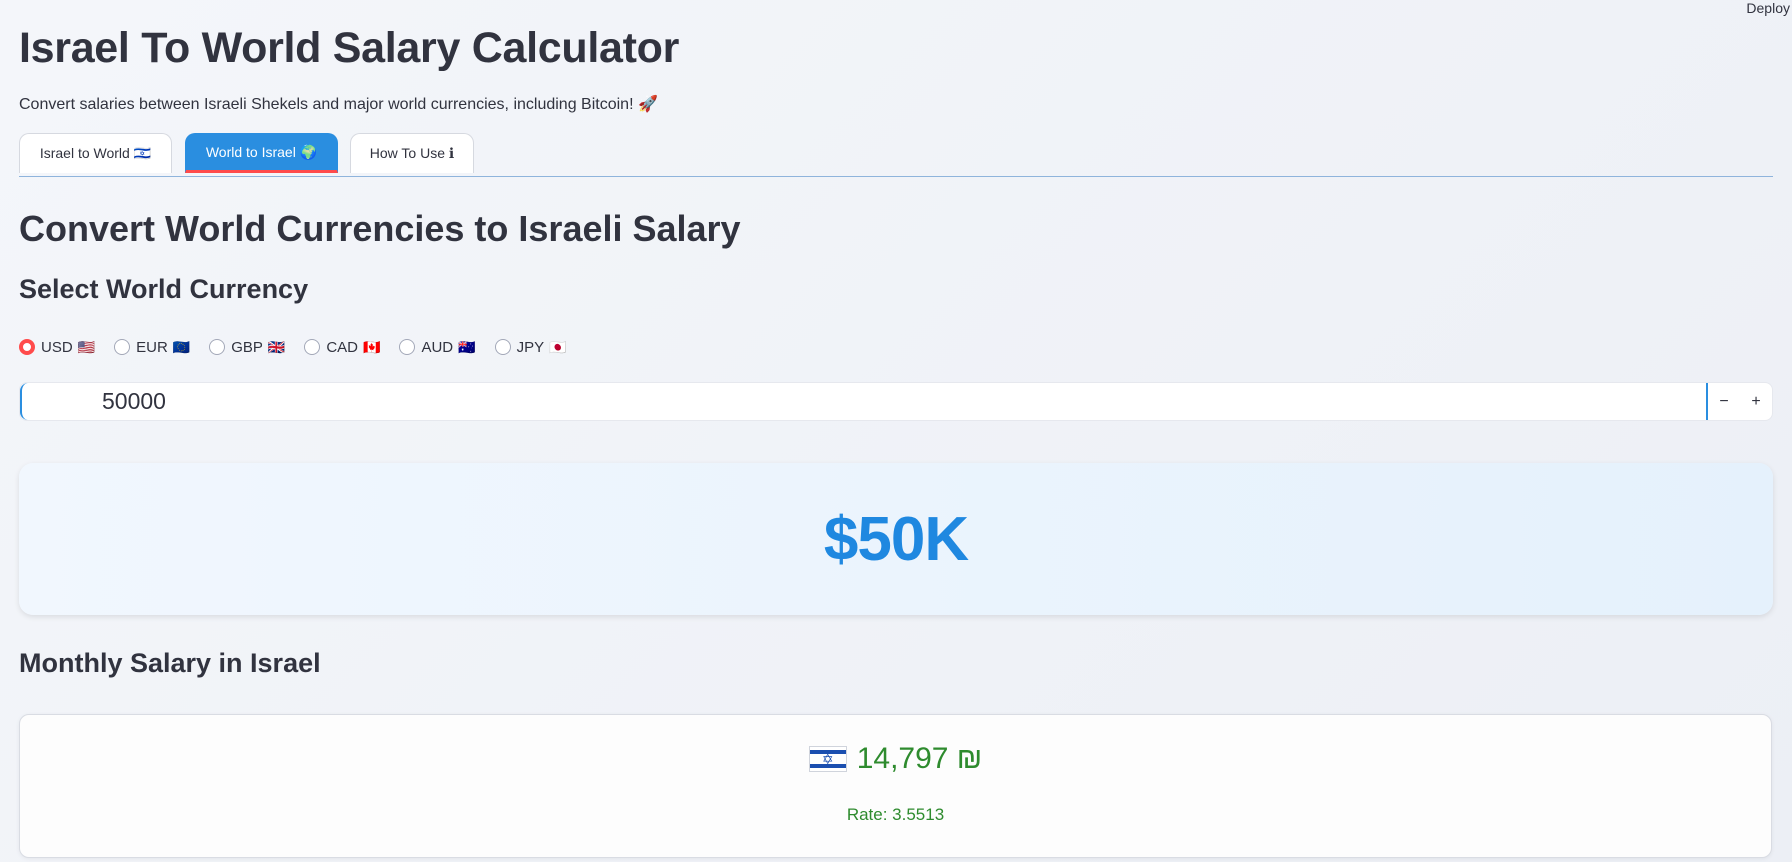  I want to click on tab-how-to-use: How To Use ℹ, so click(412, 153).